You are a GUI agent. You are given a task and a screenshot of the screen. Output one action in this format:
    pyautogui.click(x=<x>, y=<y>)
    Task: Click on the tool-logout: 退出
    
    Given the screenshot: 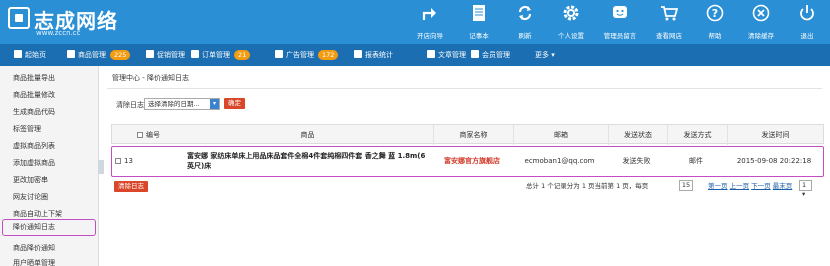 What is the action you would take?
    pyautogui.click(x=807, y=22)
    